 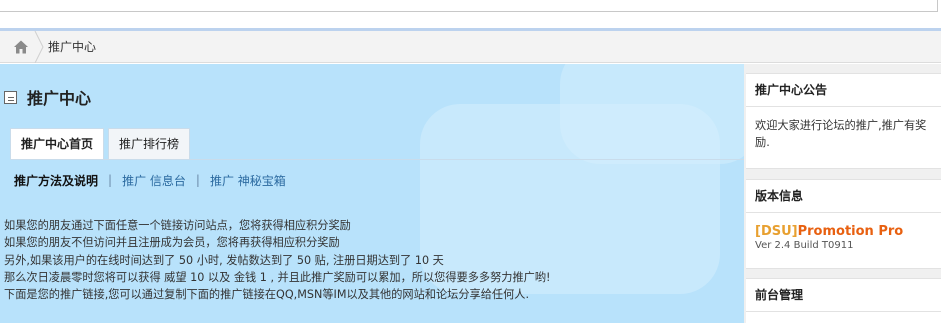 What do you see at coordinates (469, 6) in the screenshot?
I see `top-search-input` at bounding box center [469, 6].